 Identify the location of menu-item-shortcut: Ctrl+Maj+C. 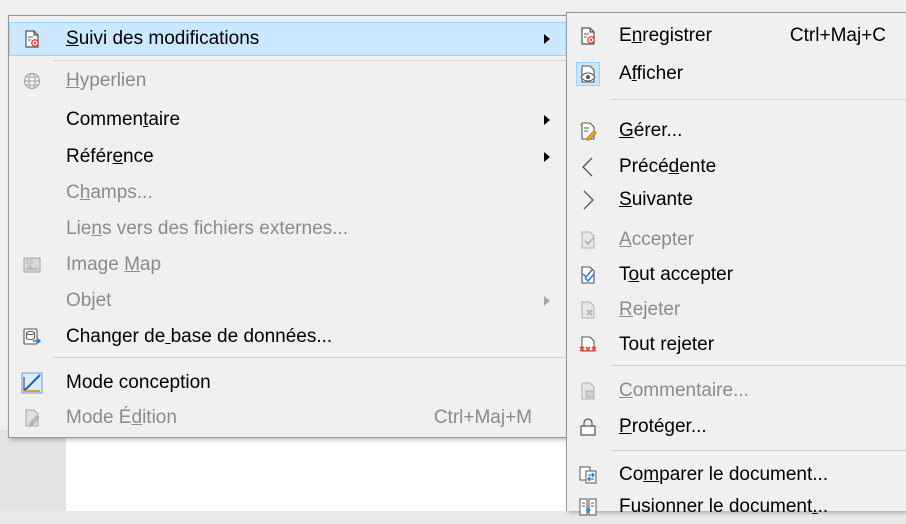
(837, 35).